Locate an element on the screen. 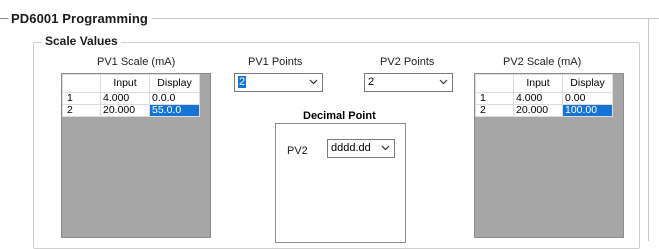 The height and width of the screenshot is (249, 659). pv2-decimal-label: PV2 is located at coordinates (297, 151).